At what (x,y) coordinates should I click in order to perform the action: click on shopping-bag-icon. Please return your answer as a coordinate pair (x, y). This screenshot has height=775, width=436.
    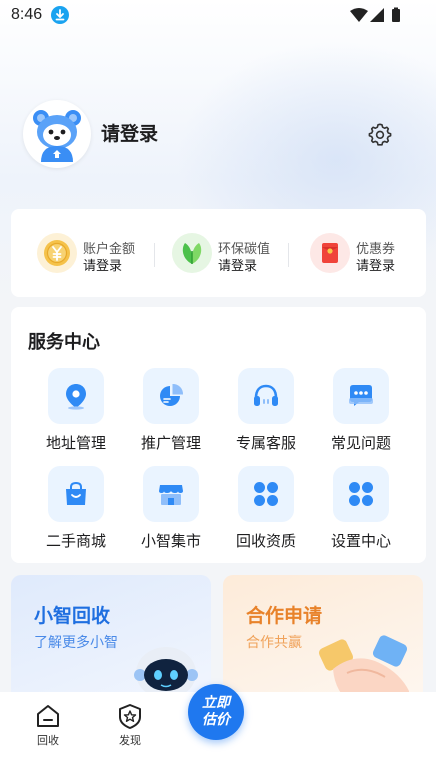
    Looking at the image, I should click on (76, 494).